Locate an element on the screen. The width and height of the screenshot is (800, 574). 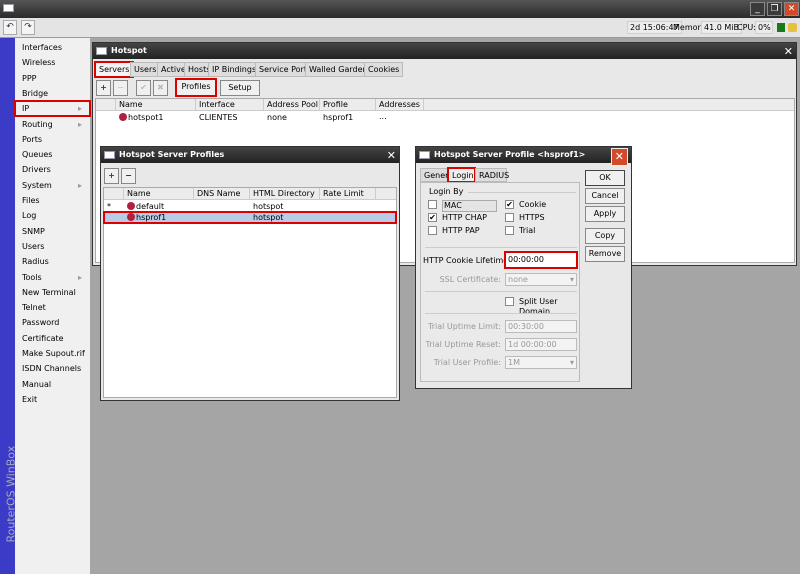
sidebar-item-system: System ▸ is located at coordinates (52, 185).